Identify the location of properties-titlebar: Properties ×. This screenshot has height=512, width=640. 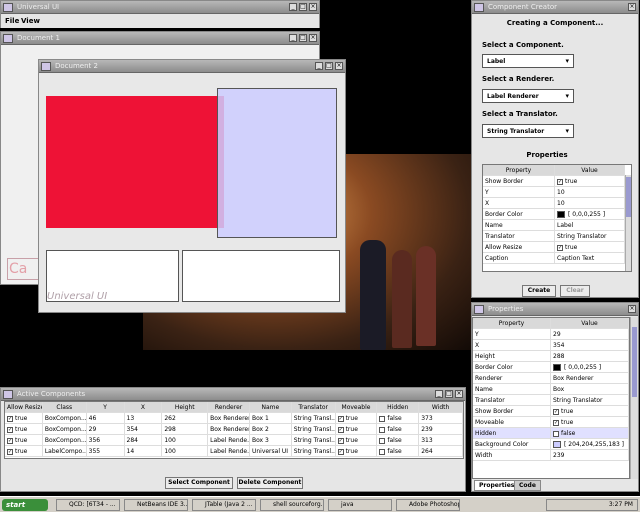
(555, 309).